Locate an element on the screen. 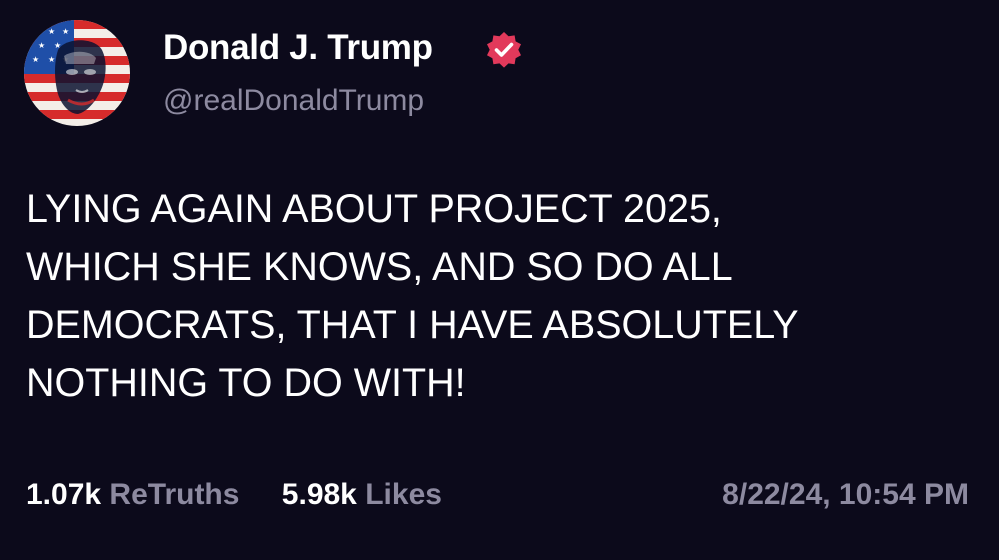 The image size is (999, 560). retruths-label: ReTruths is located at coordinates (174, 494).